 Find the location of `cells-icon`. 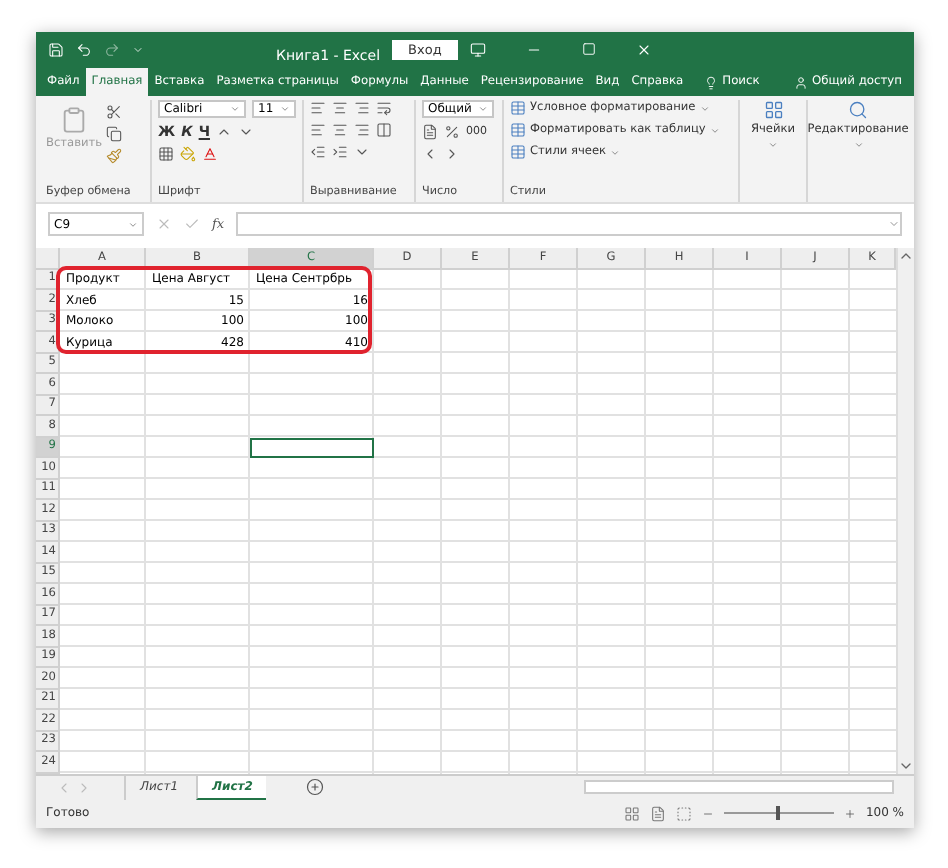

cells-icon is located at coordinates (773, 110).